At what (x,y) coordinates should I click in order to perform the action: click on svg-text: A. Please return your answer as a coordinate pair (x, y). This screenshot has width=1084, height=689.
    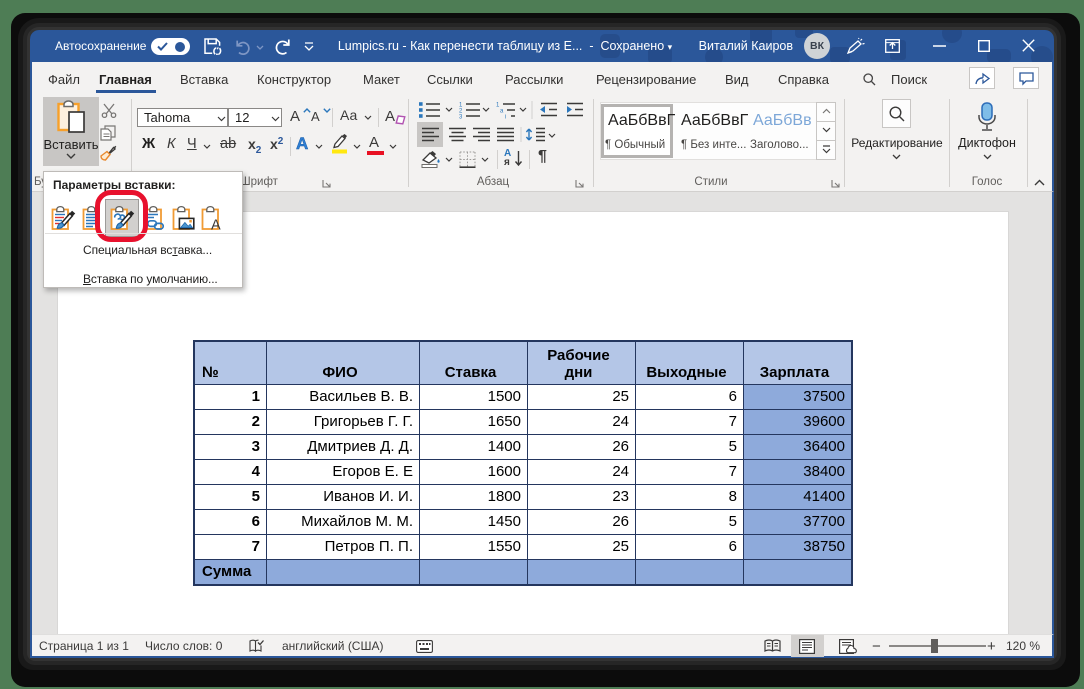
    Looking at the image, I should click on (216, 226).